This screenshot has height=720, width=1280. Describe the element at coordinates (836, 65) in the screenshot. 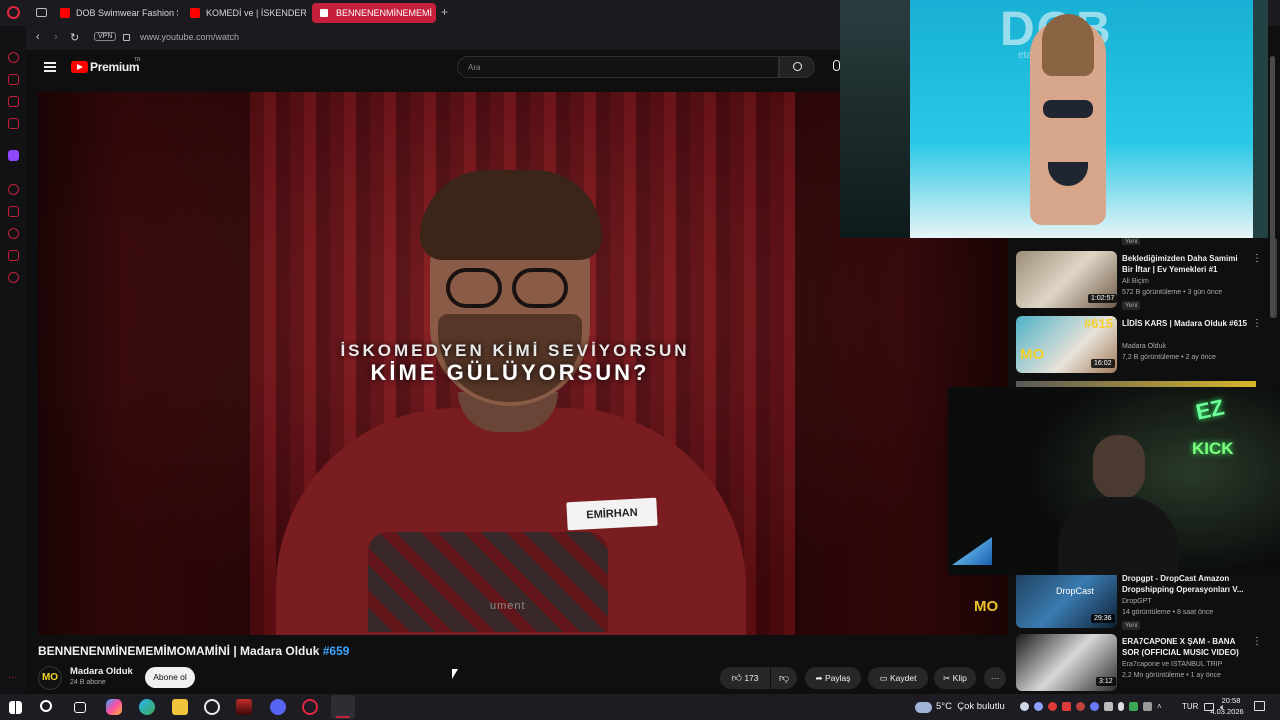

I see `voice-search-mic-icon` at that location.